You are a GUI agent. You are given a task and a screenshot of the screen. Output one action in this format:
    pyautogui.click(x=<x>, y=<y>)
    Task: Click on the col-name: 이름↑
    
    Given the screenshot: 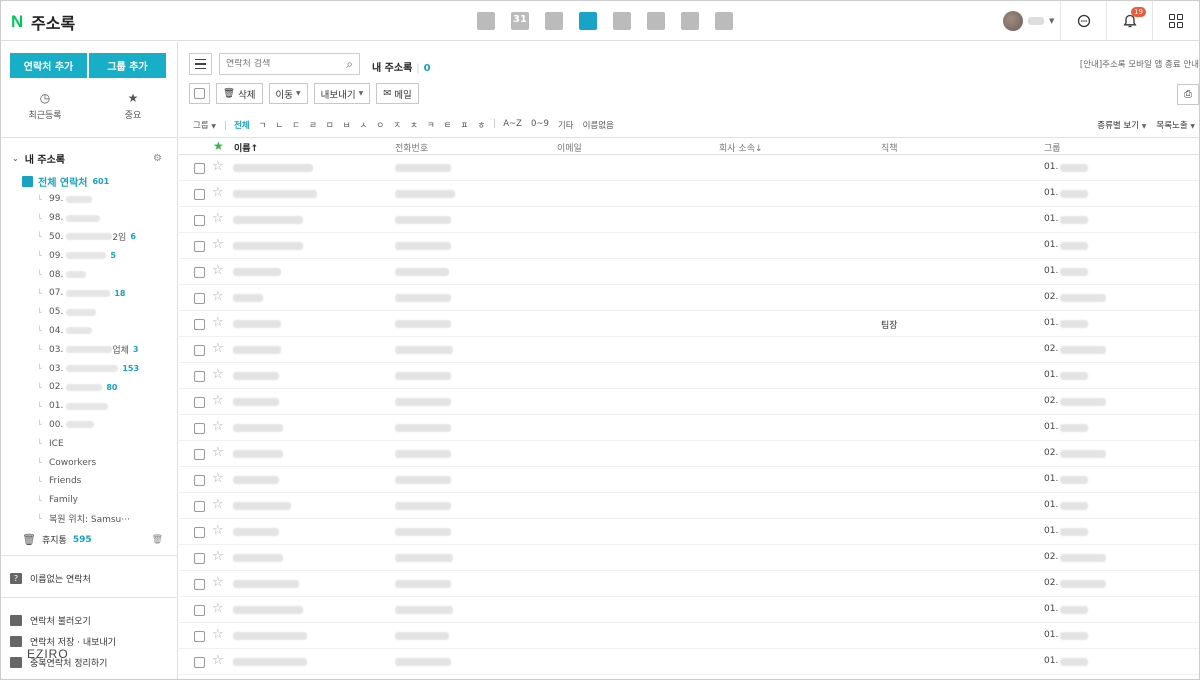 What is the action you would take?
    pyautogui.click(x=246, y=147)
    